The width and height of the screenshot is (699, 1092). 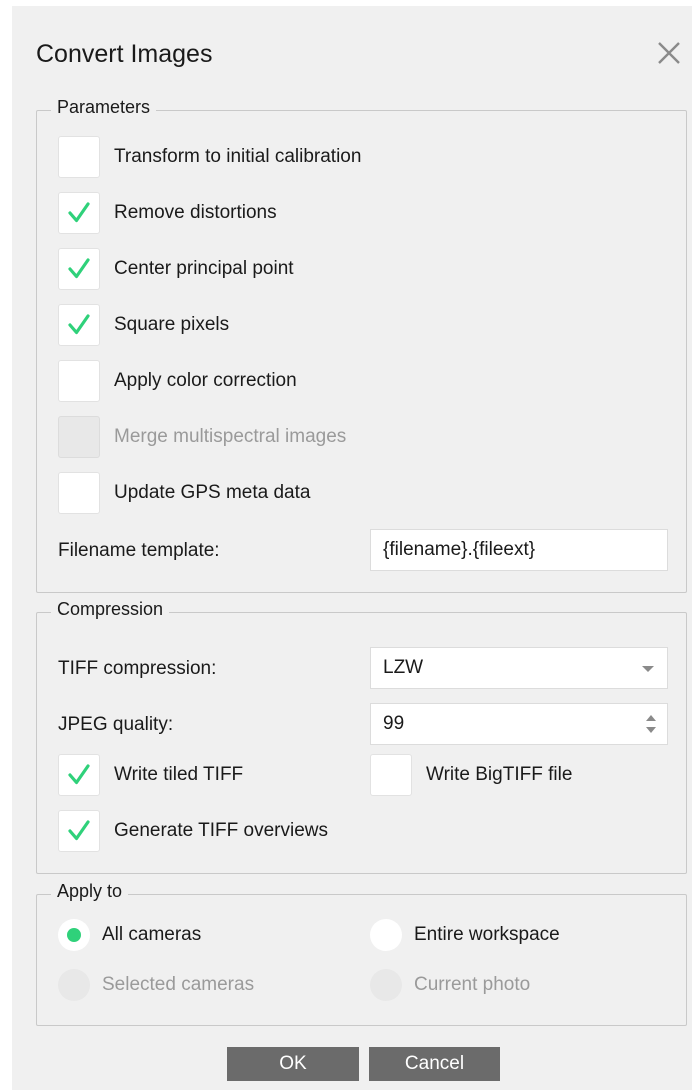 What do you see at coordinates (472, 984) in the screenshot?
I see `radio-current-photo-label: Current photo` at bounding box center [472, 984].